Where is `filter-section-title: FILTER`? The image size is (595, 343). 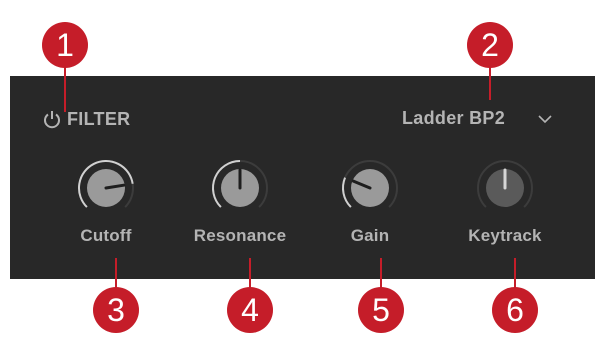
filter-section-title: FILTER is located at coordinates (99, 119).